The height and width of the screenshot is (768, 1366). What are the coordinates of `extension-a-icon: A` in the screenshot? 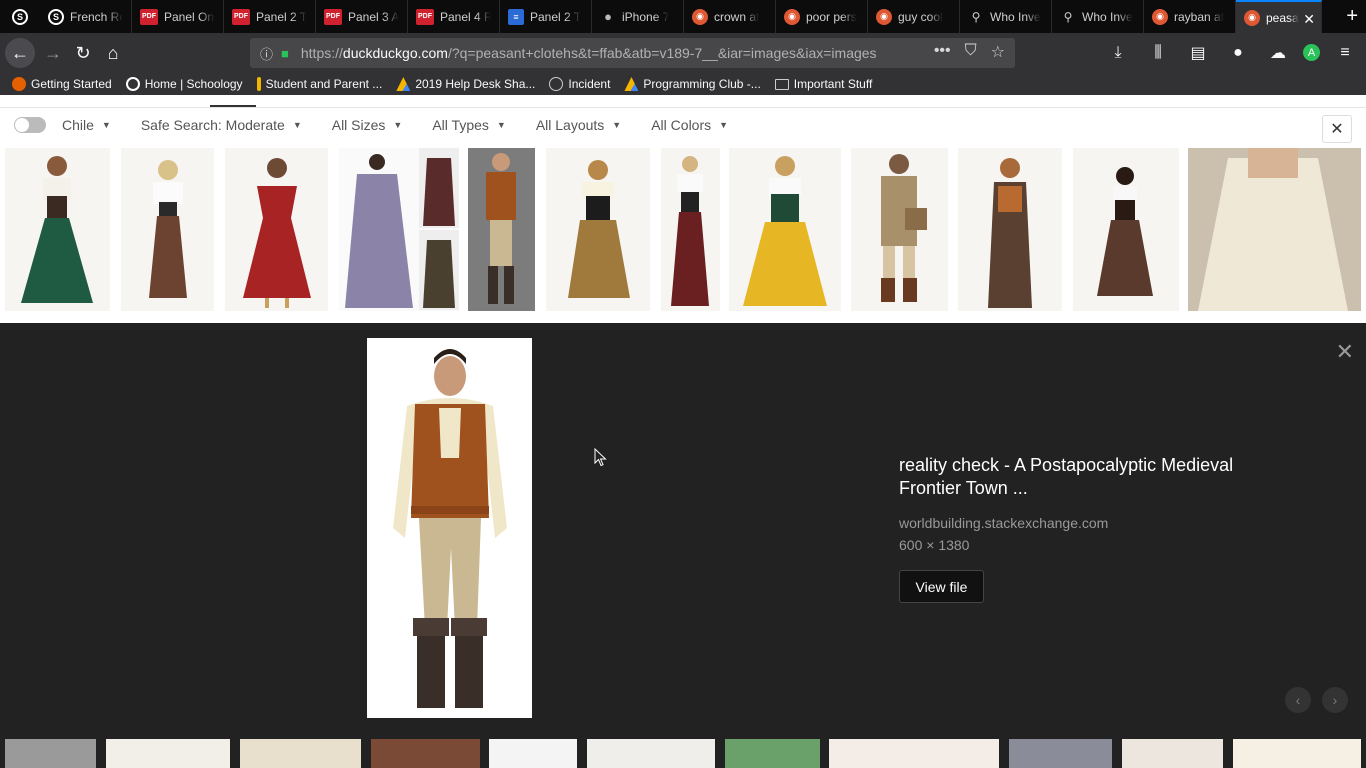 It's located at (1311, 52).